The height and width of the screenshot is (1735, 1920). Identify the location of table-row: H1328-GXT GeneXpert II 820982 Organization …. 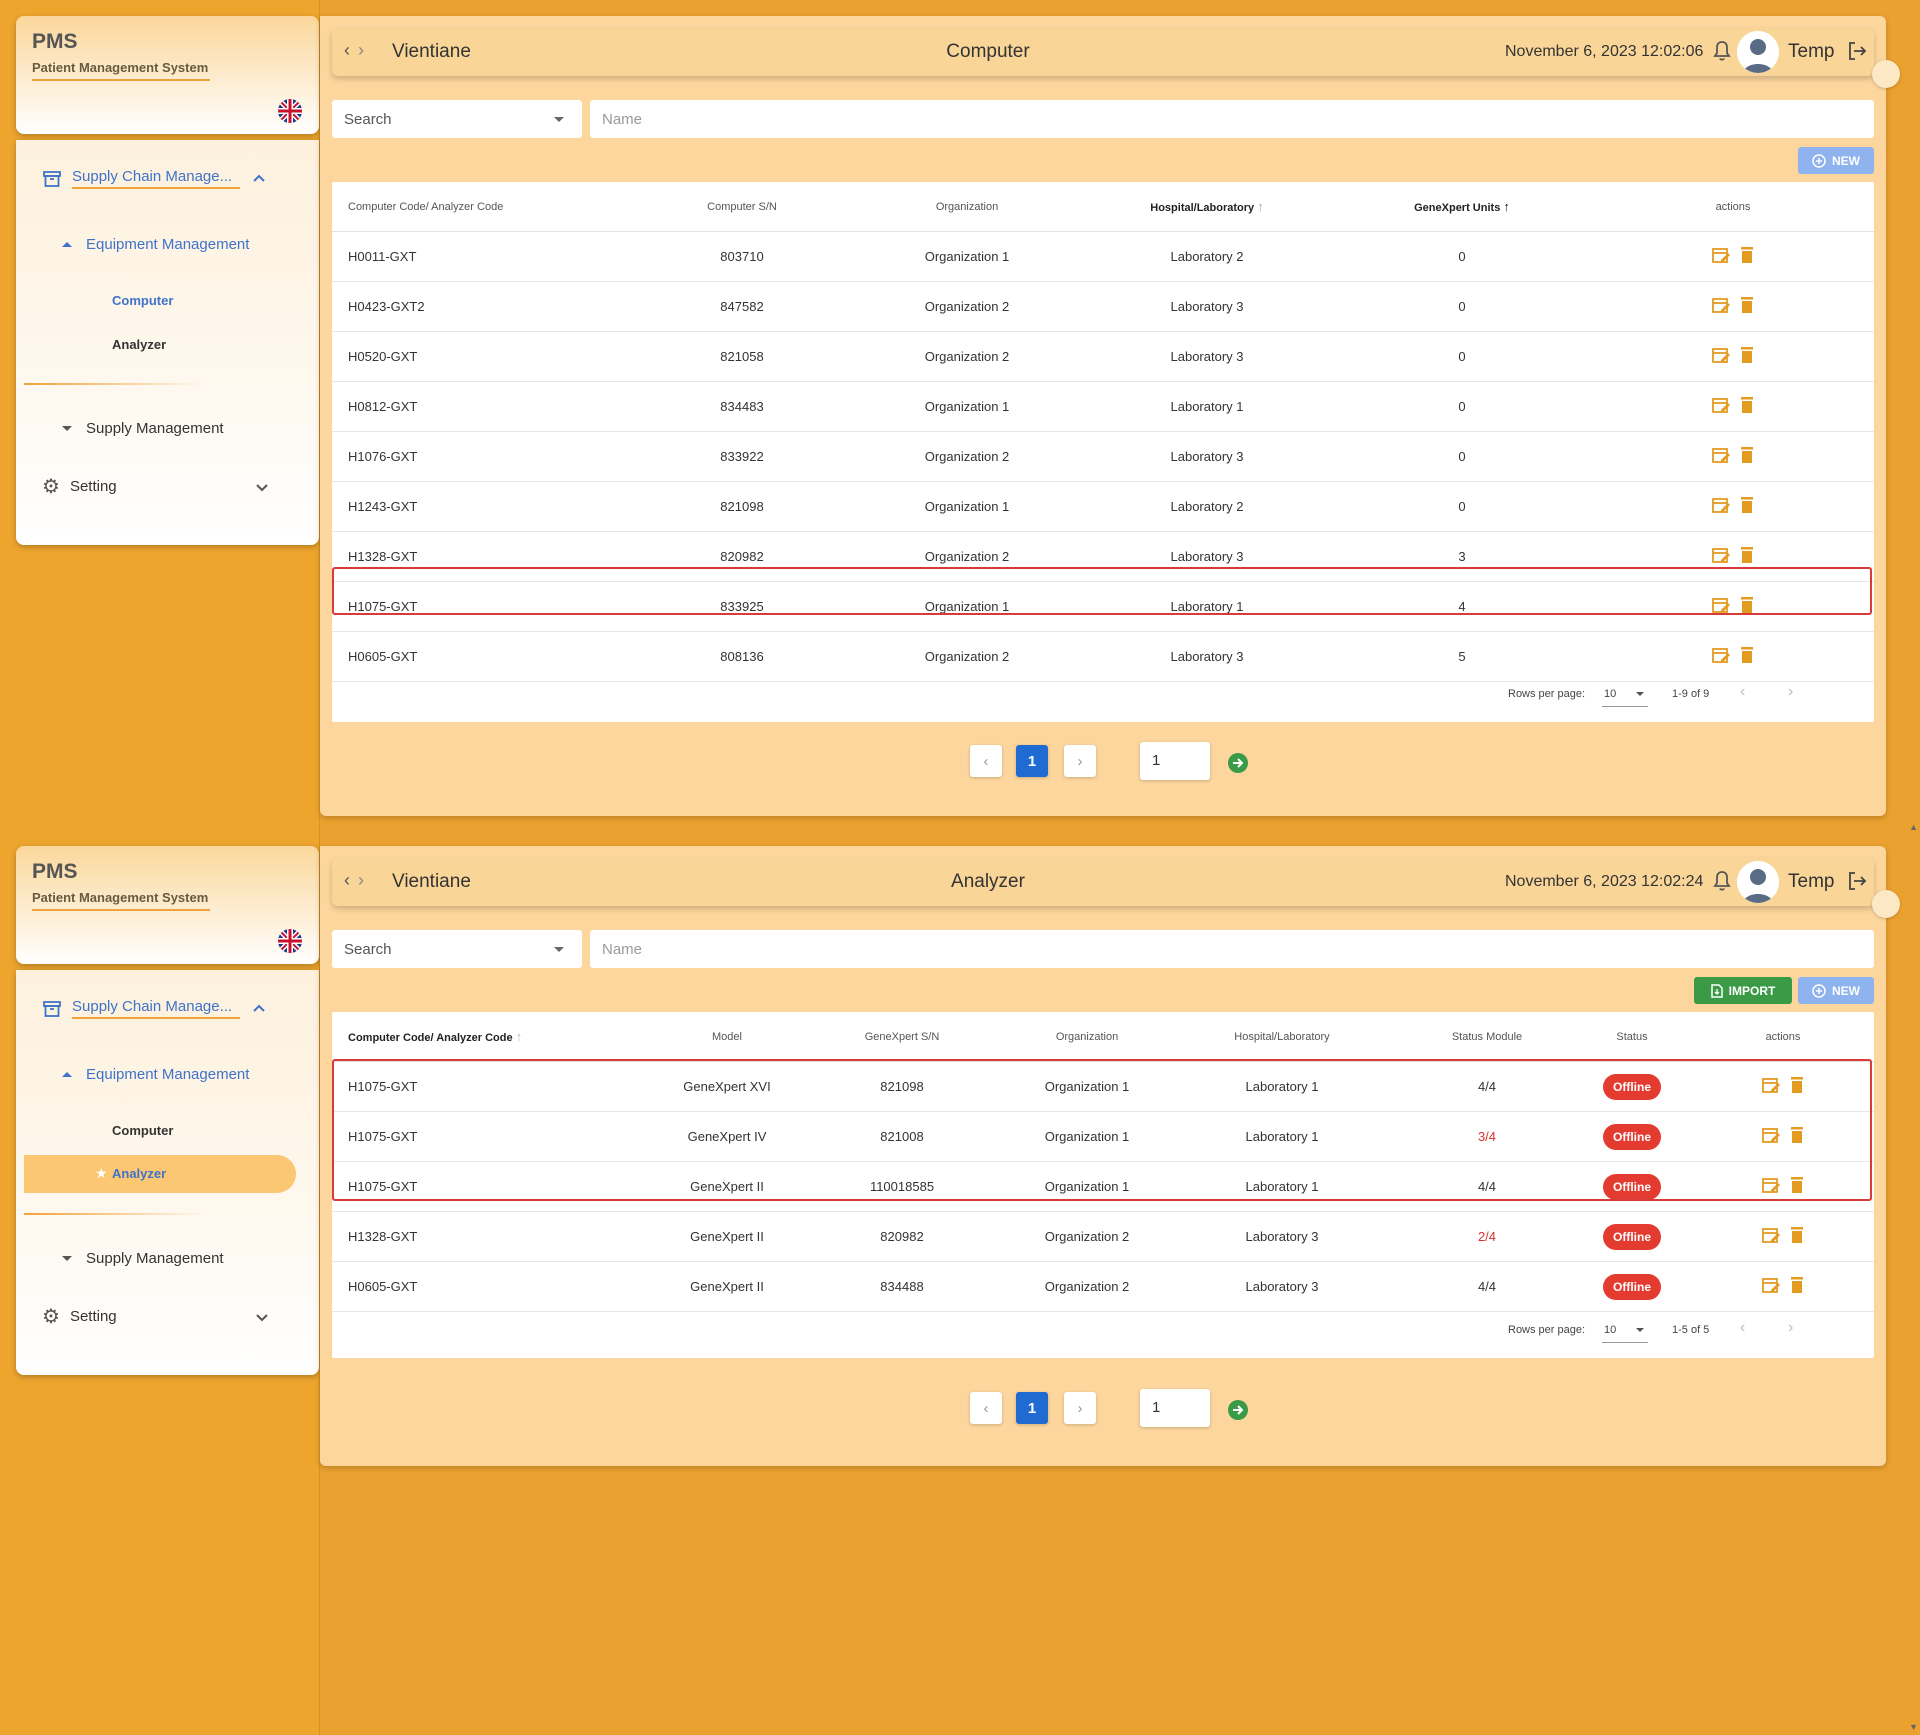
(1103, 1236).